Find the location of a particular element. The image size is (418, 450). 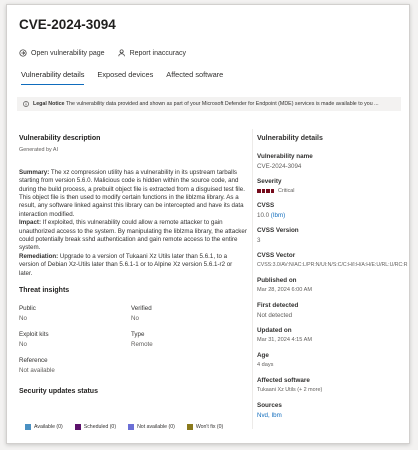

details-heading: Vulnerability details is located at coordinates (290, 138).